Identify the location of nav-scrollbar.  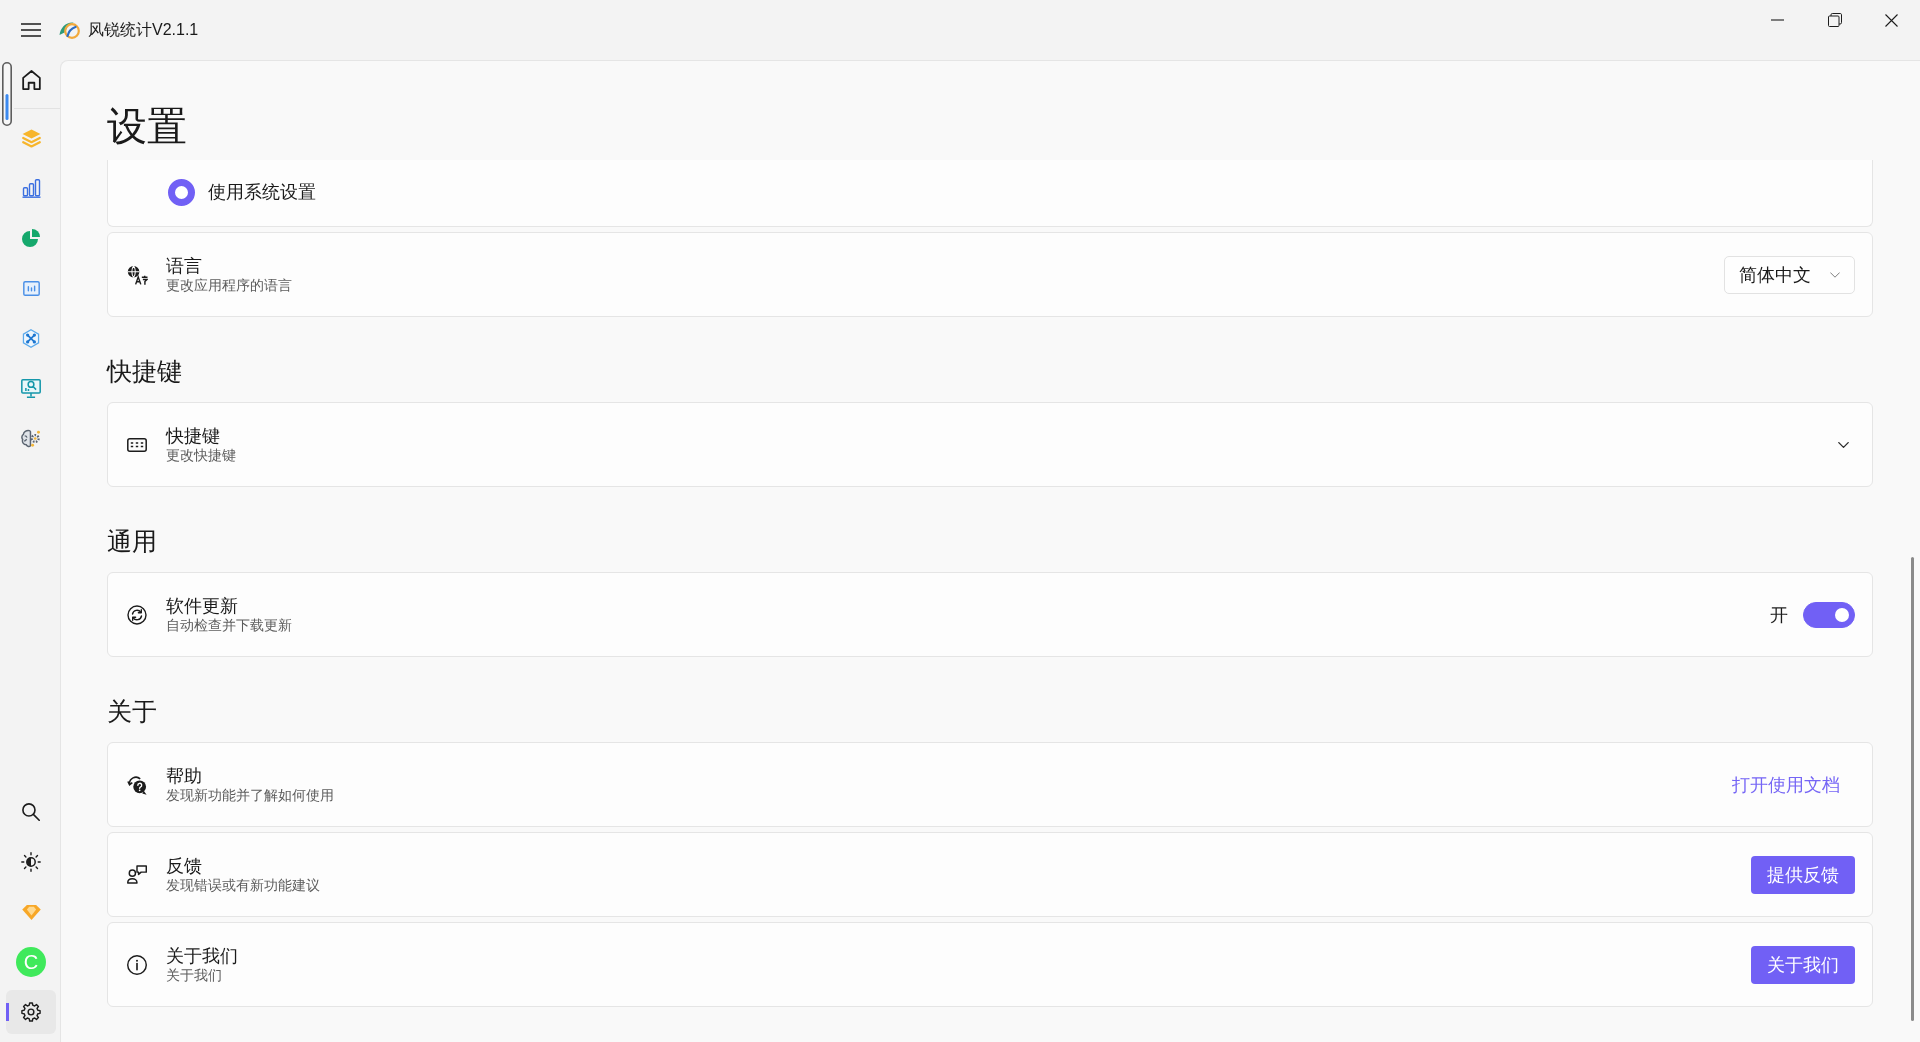
(7, 94).